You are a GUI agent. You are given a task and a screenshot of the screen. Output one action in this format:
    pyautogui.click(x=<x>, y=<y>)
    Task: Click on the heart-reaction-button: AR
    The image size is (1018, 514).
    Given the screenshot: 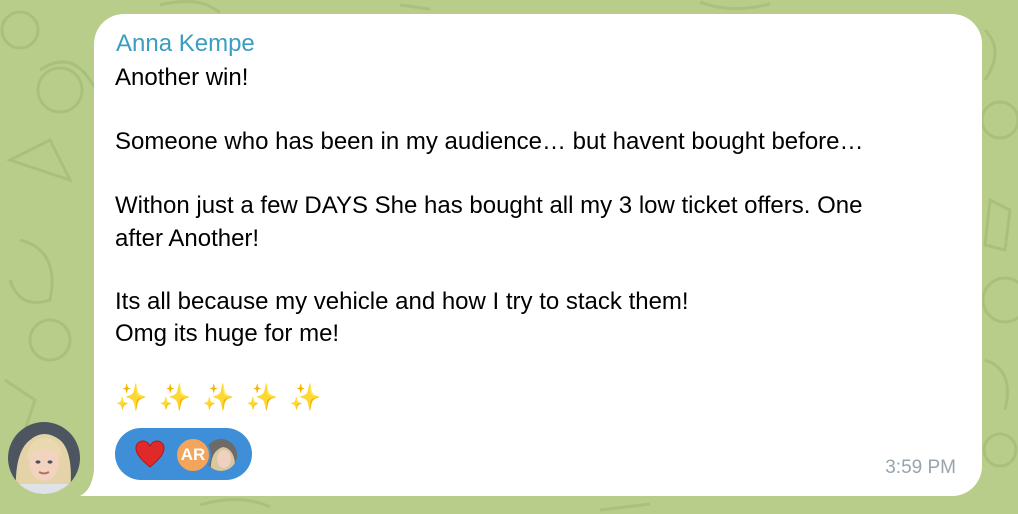 What is the action you would take?
    pyautogui.click(x=183, y=454)
    